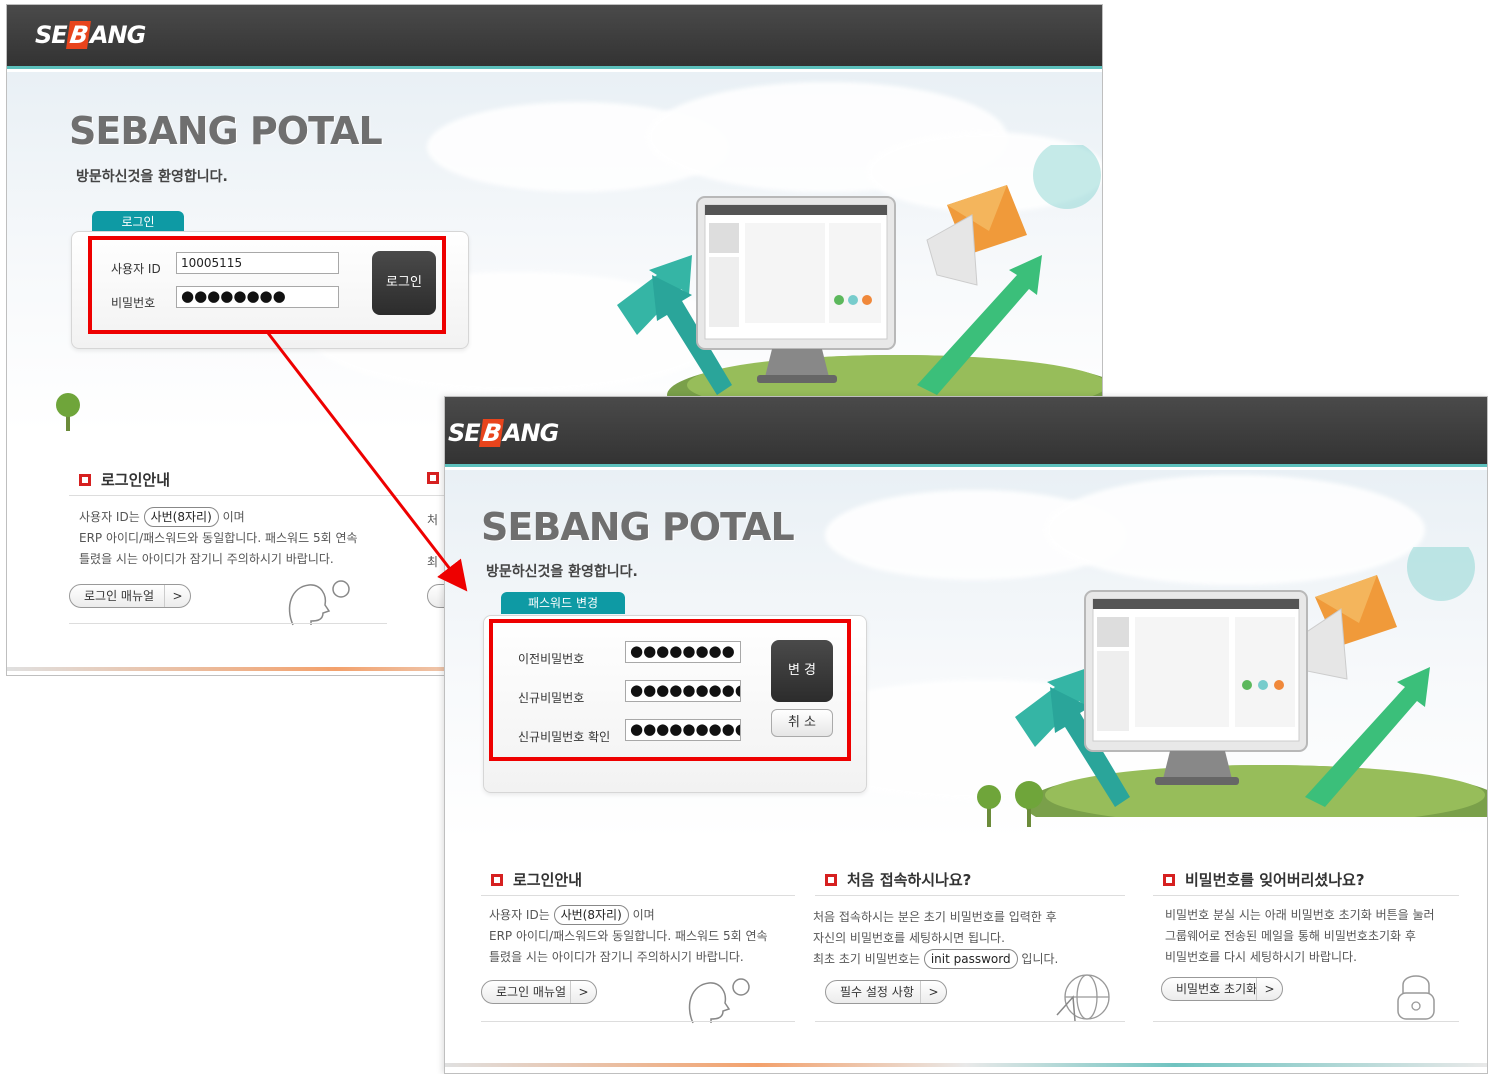 The image size is (1488, 1074). Describe the element at coordinates (1222, 989) in the screenshot. I see `reset-password-button: 비밀번호 초기화 >` at that location.